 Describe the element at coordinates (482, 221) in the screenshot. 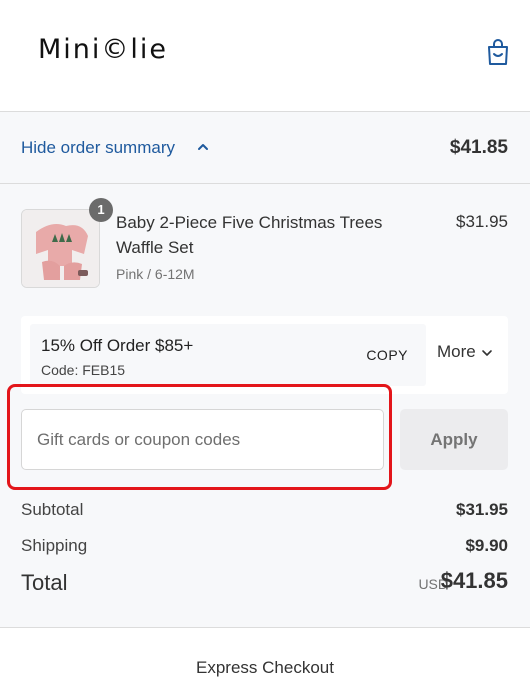

I see `product-price: $31.95` at that location.